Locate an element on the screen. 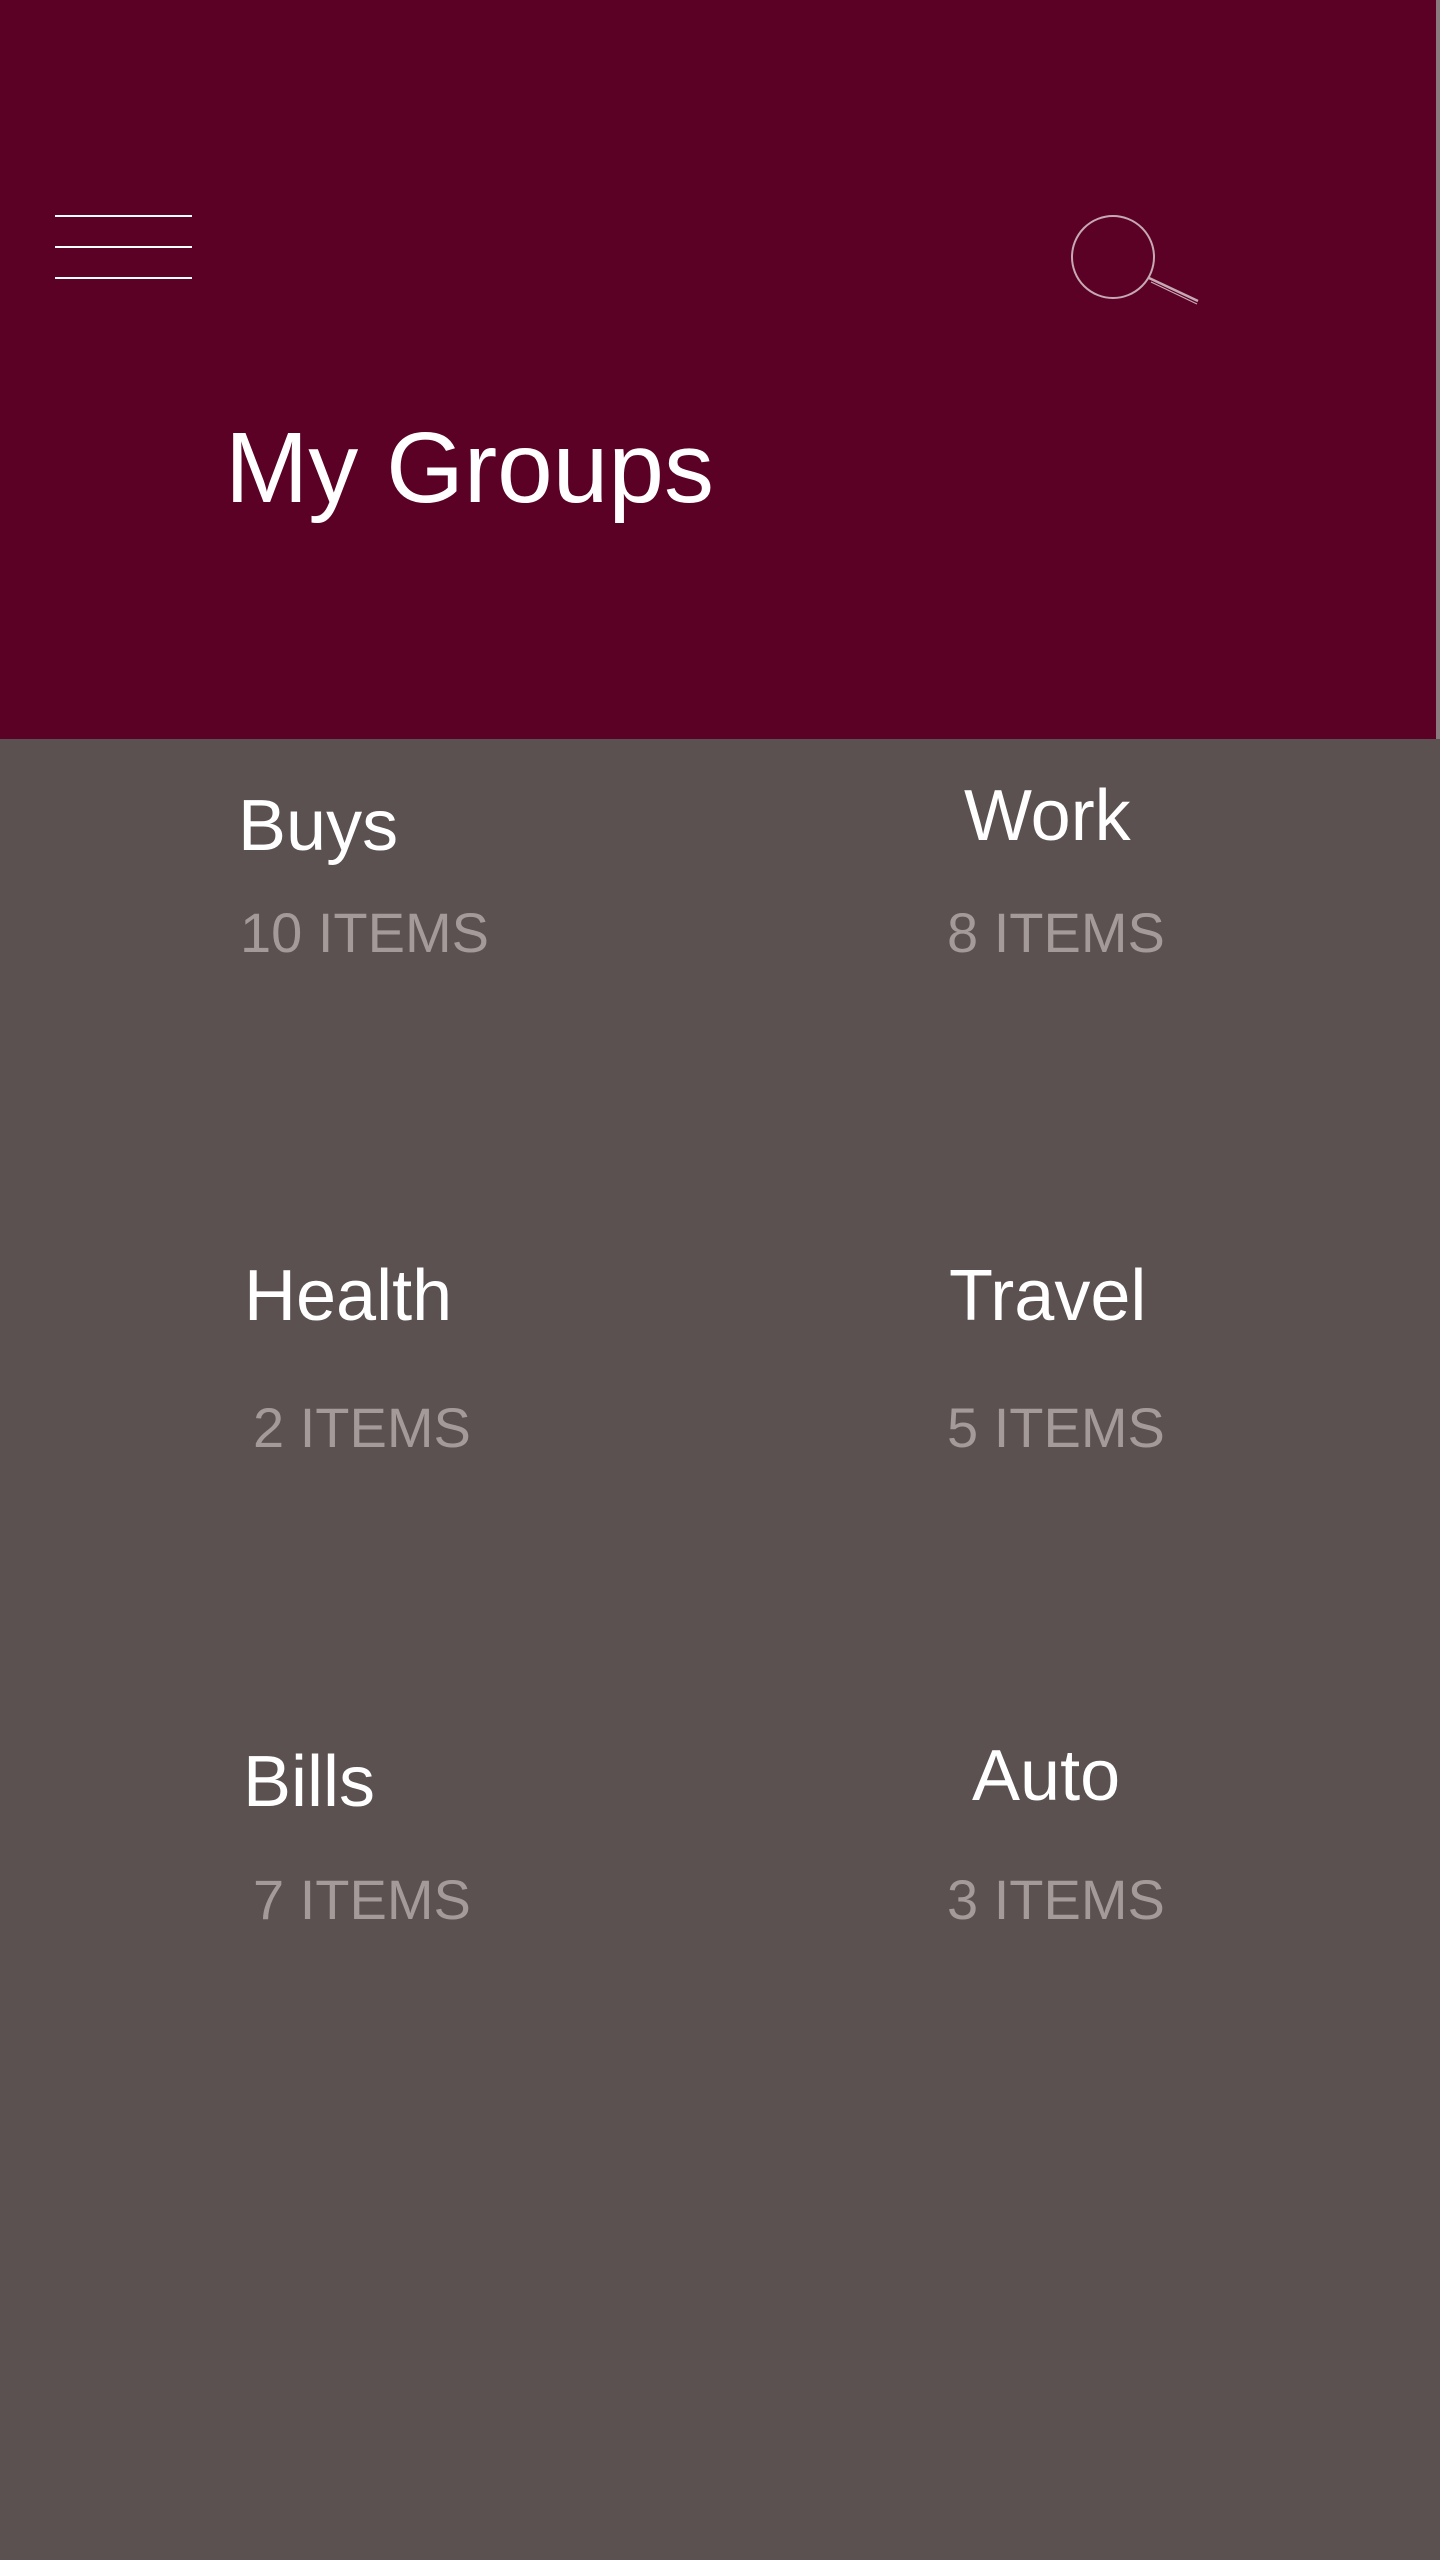  group-name: Auto is located at coordinates (1046, 1776).